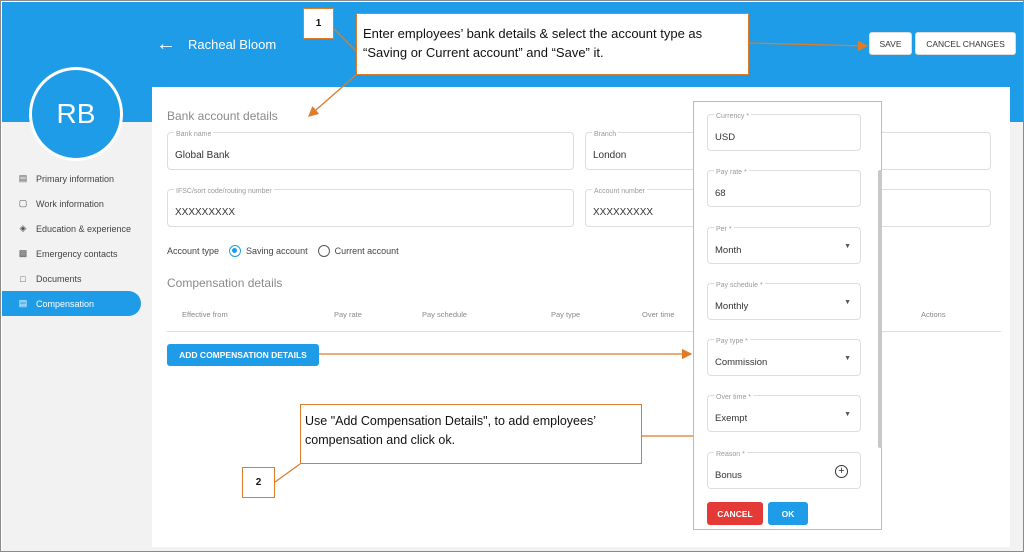  I want to click on sidebar-item-label: Work information, so click(70, 203).